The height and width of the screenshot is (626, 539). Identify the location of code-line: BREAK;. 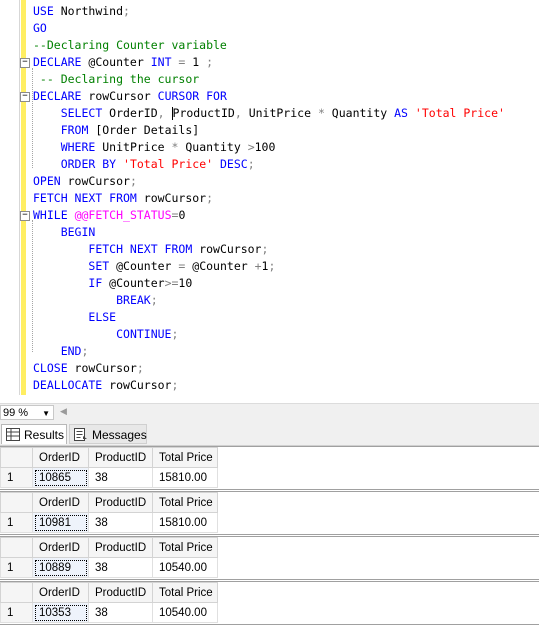
(286, 300).